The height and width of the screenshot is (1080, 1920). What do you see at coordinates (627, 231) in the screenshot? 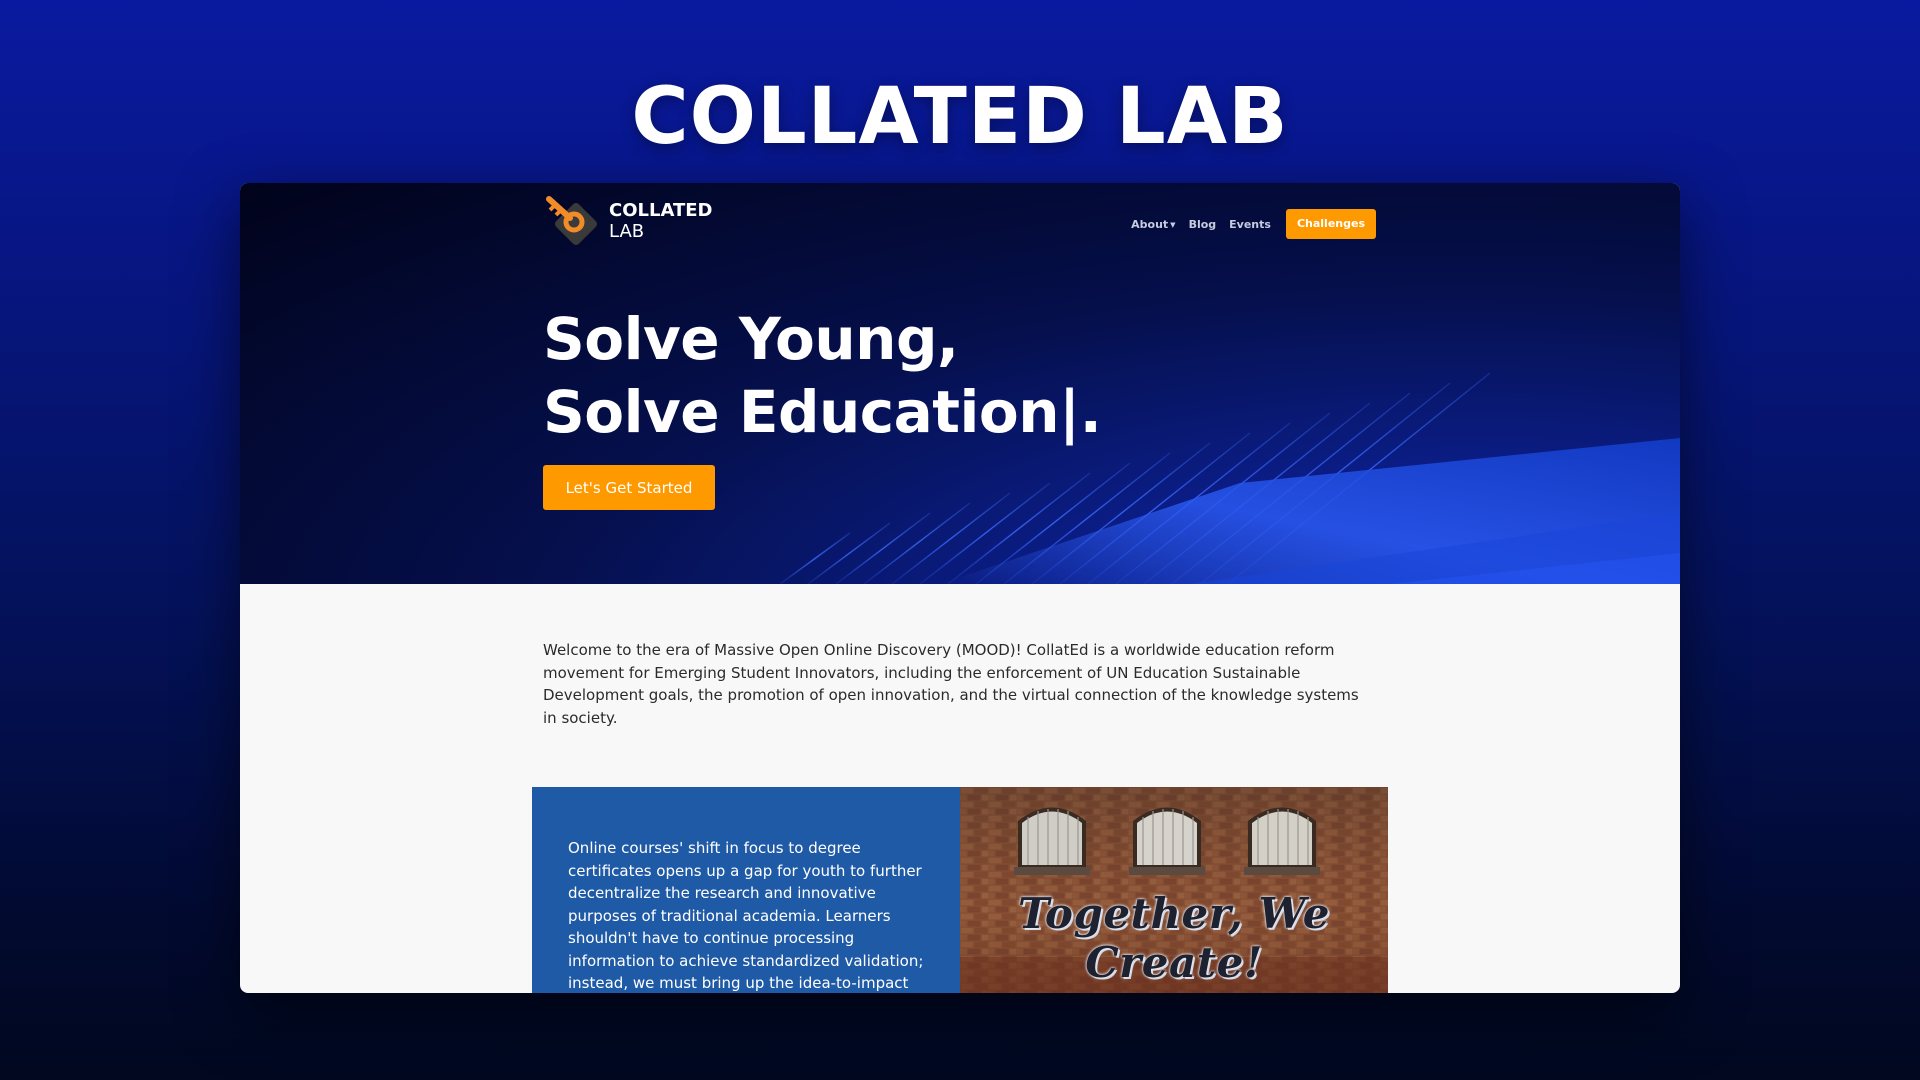
I see `logo-text-secondary: LAB` at bounding box center [627, 231].